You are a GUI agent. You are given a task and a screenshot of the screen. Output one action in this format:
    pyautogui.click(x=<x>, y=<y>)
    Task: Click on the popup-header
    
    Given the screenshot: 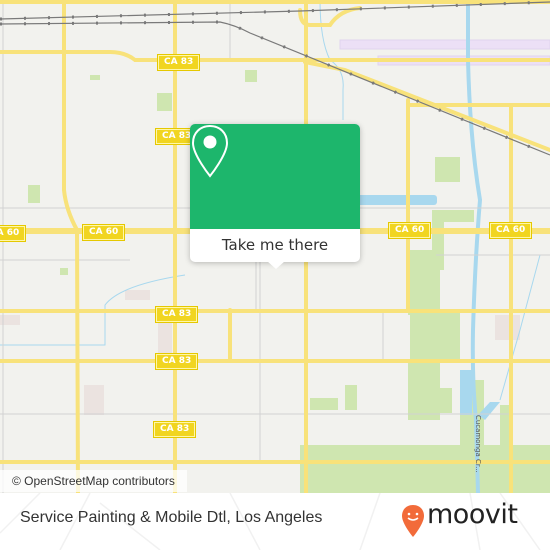 What is the action you would take?
    pyautogui.click(x=275, y=176)
    